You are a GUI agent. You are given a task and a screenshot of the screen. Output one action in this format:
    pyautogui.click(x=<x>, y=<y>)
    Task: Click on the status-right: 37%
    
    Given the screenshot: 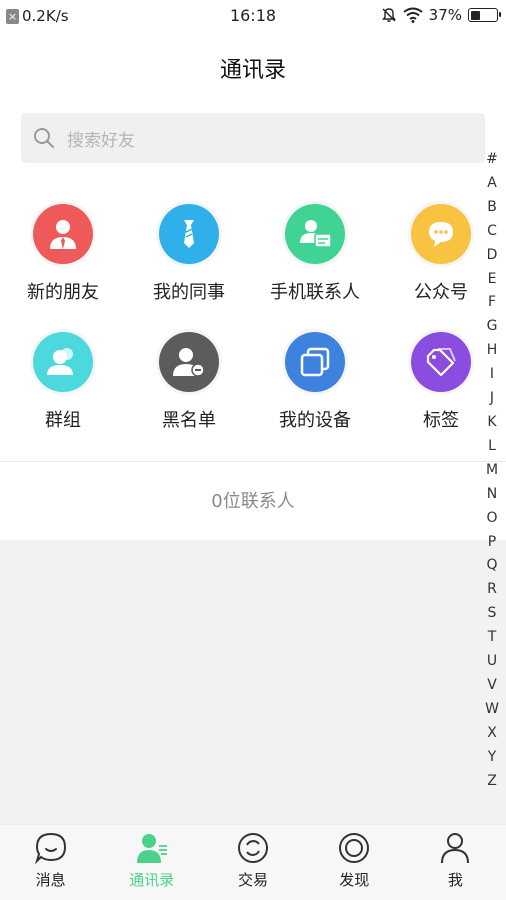 What is the action you would take?
    pyautogui.click(x=441, y=15)
    